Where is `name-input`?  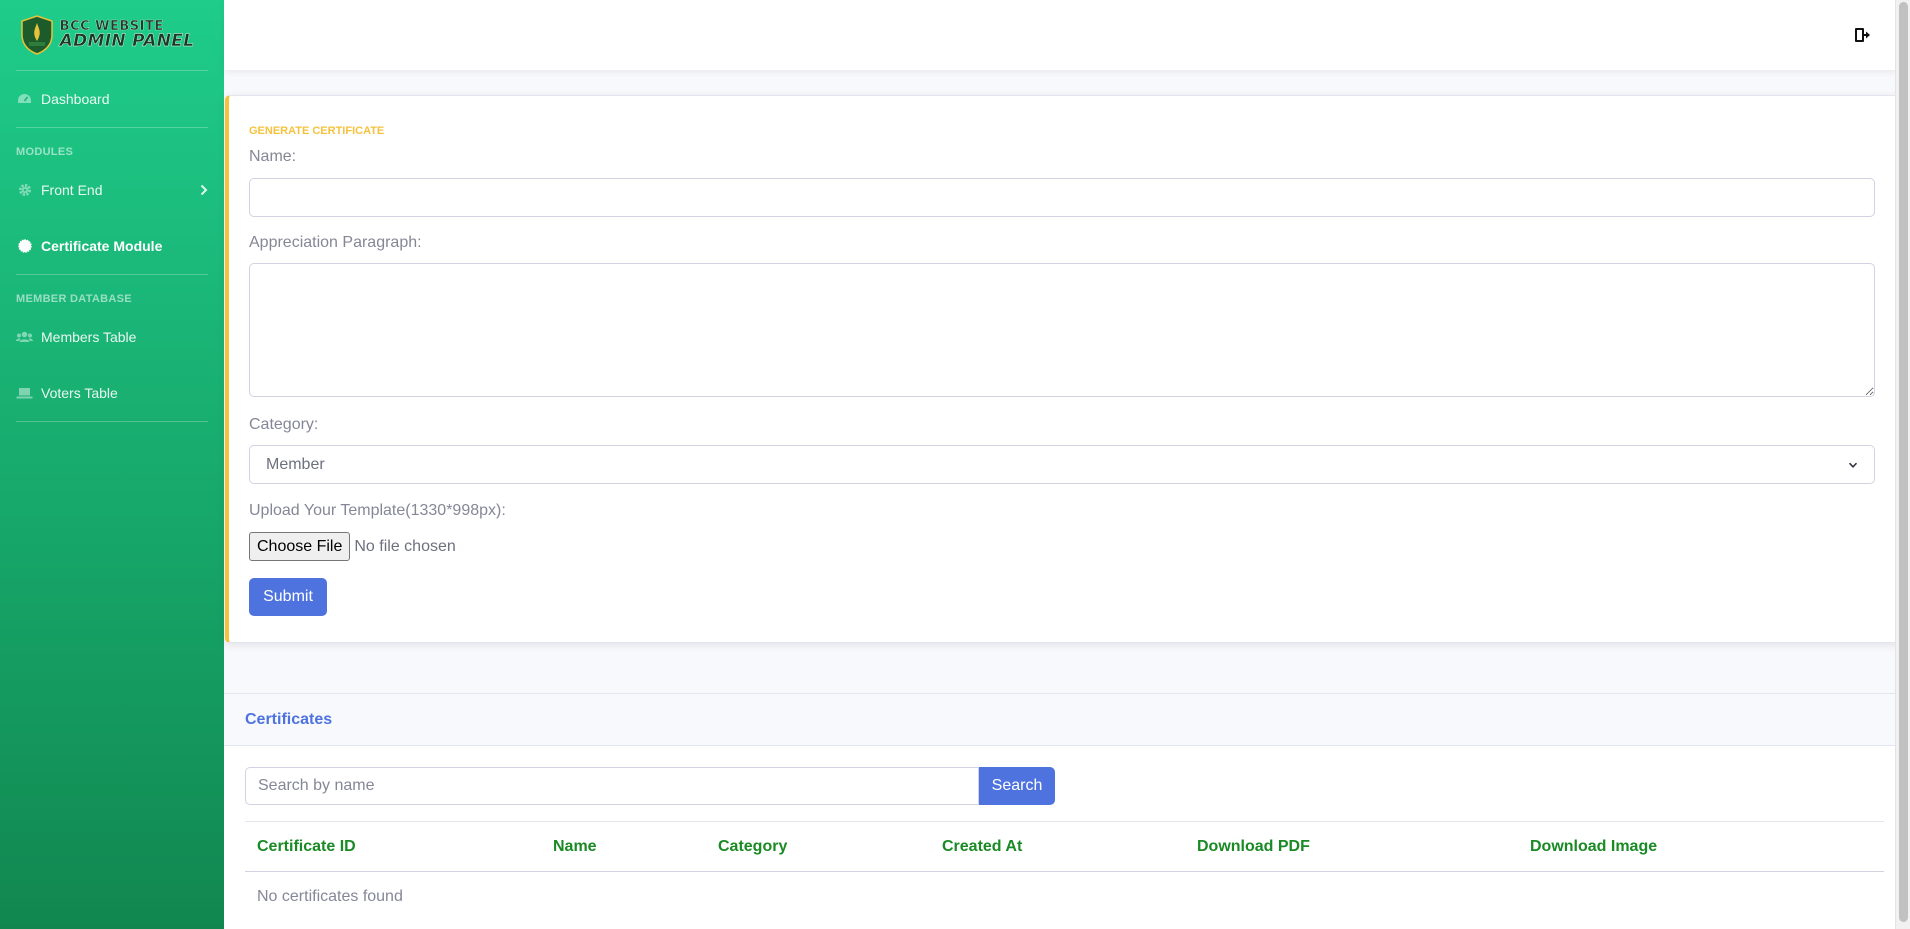 name-input is located at coordinates (1062, 197).